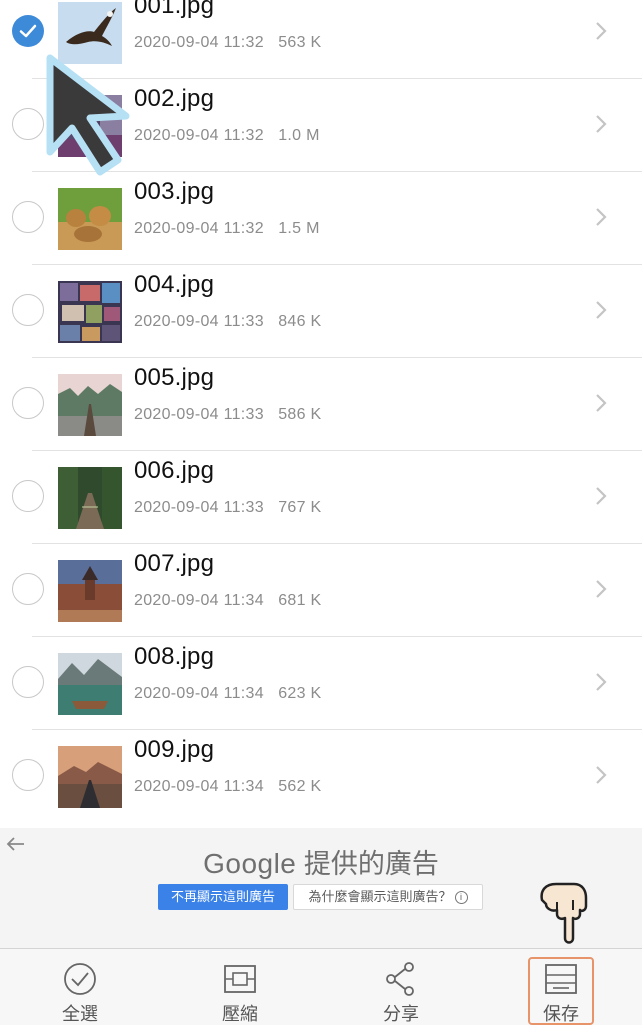  Describe the element at coordinates (174, 749) in the screenshot. I see `file-name: 009.jpg` at that location.